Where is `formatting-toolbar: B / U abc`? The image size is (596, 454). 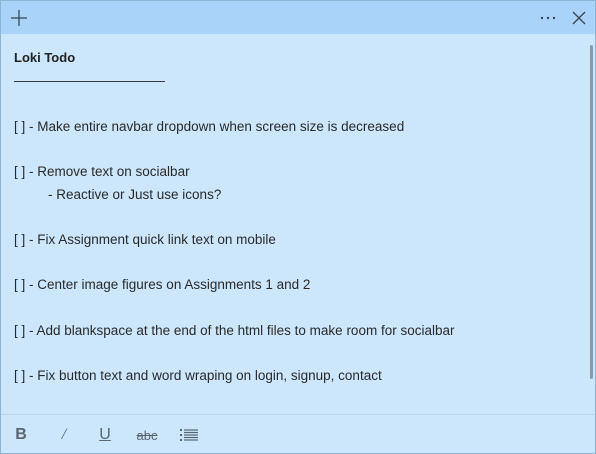 formatting-toolbar: B / U abc is located at coordinates (298, 434).